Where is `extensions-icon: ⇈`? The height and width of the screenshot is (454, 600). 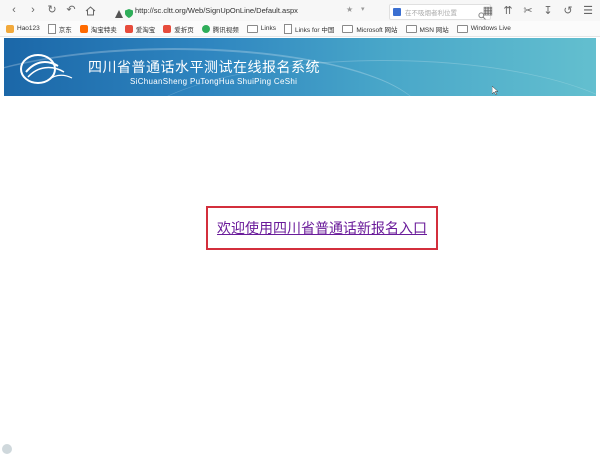 extensions-icon: ⇈ is located at coordinates (508, 11).